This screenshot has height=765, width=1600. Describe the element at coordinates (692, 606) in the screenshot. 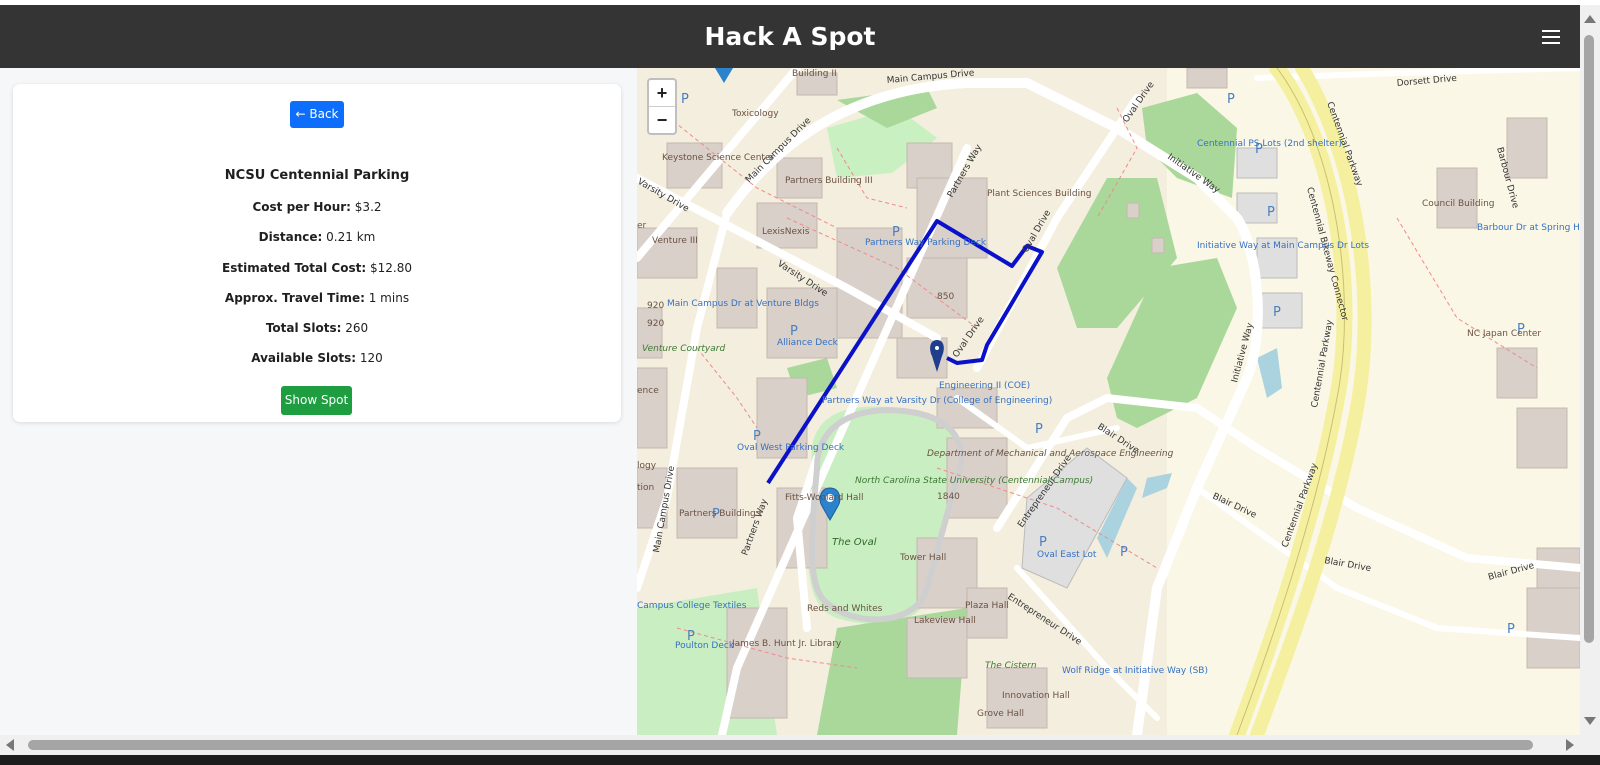

I see `map-label: Campus College Textiles` at that location.